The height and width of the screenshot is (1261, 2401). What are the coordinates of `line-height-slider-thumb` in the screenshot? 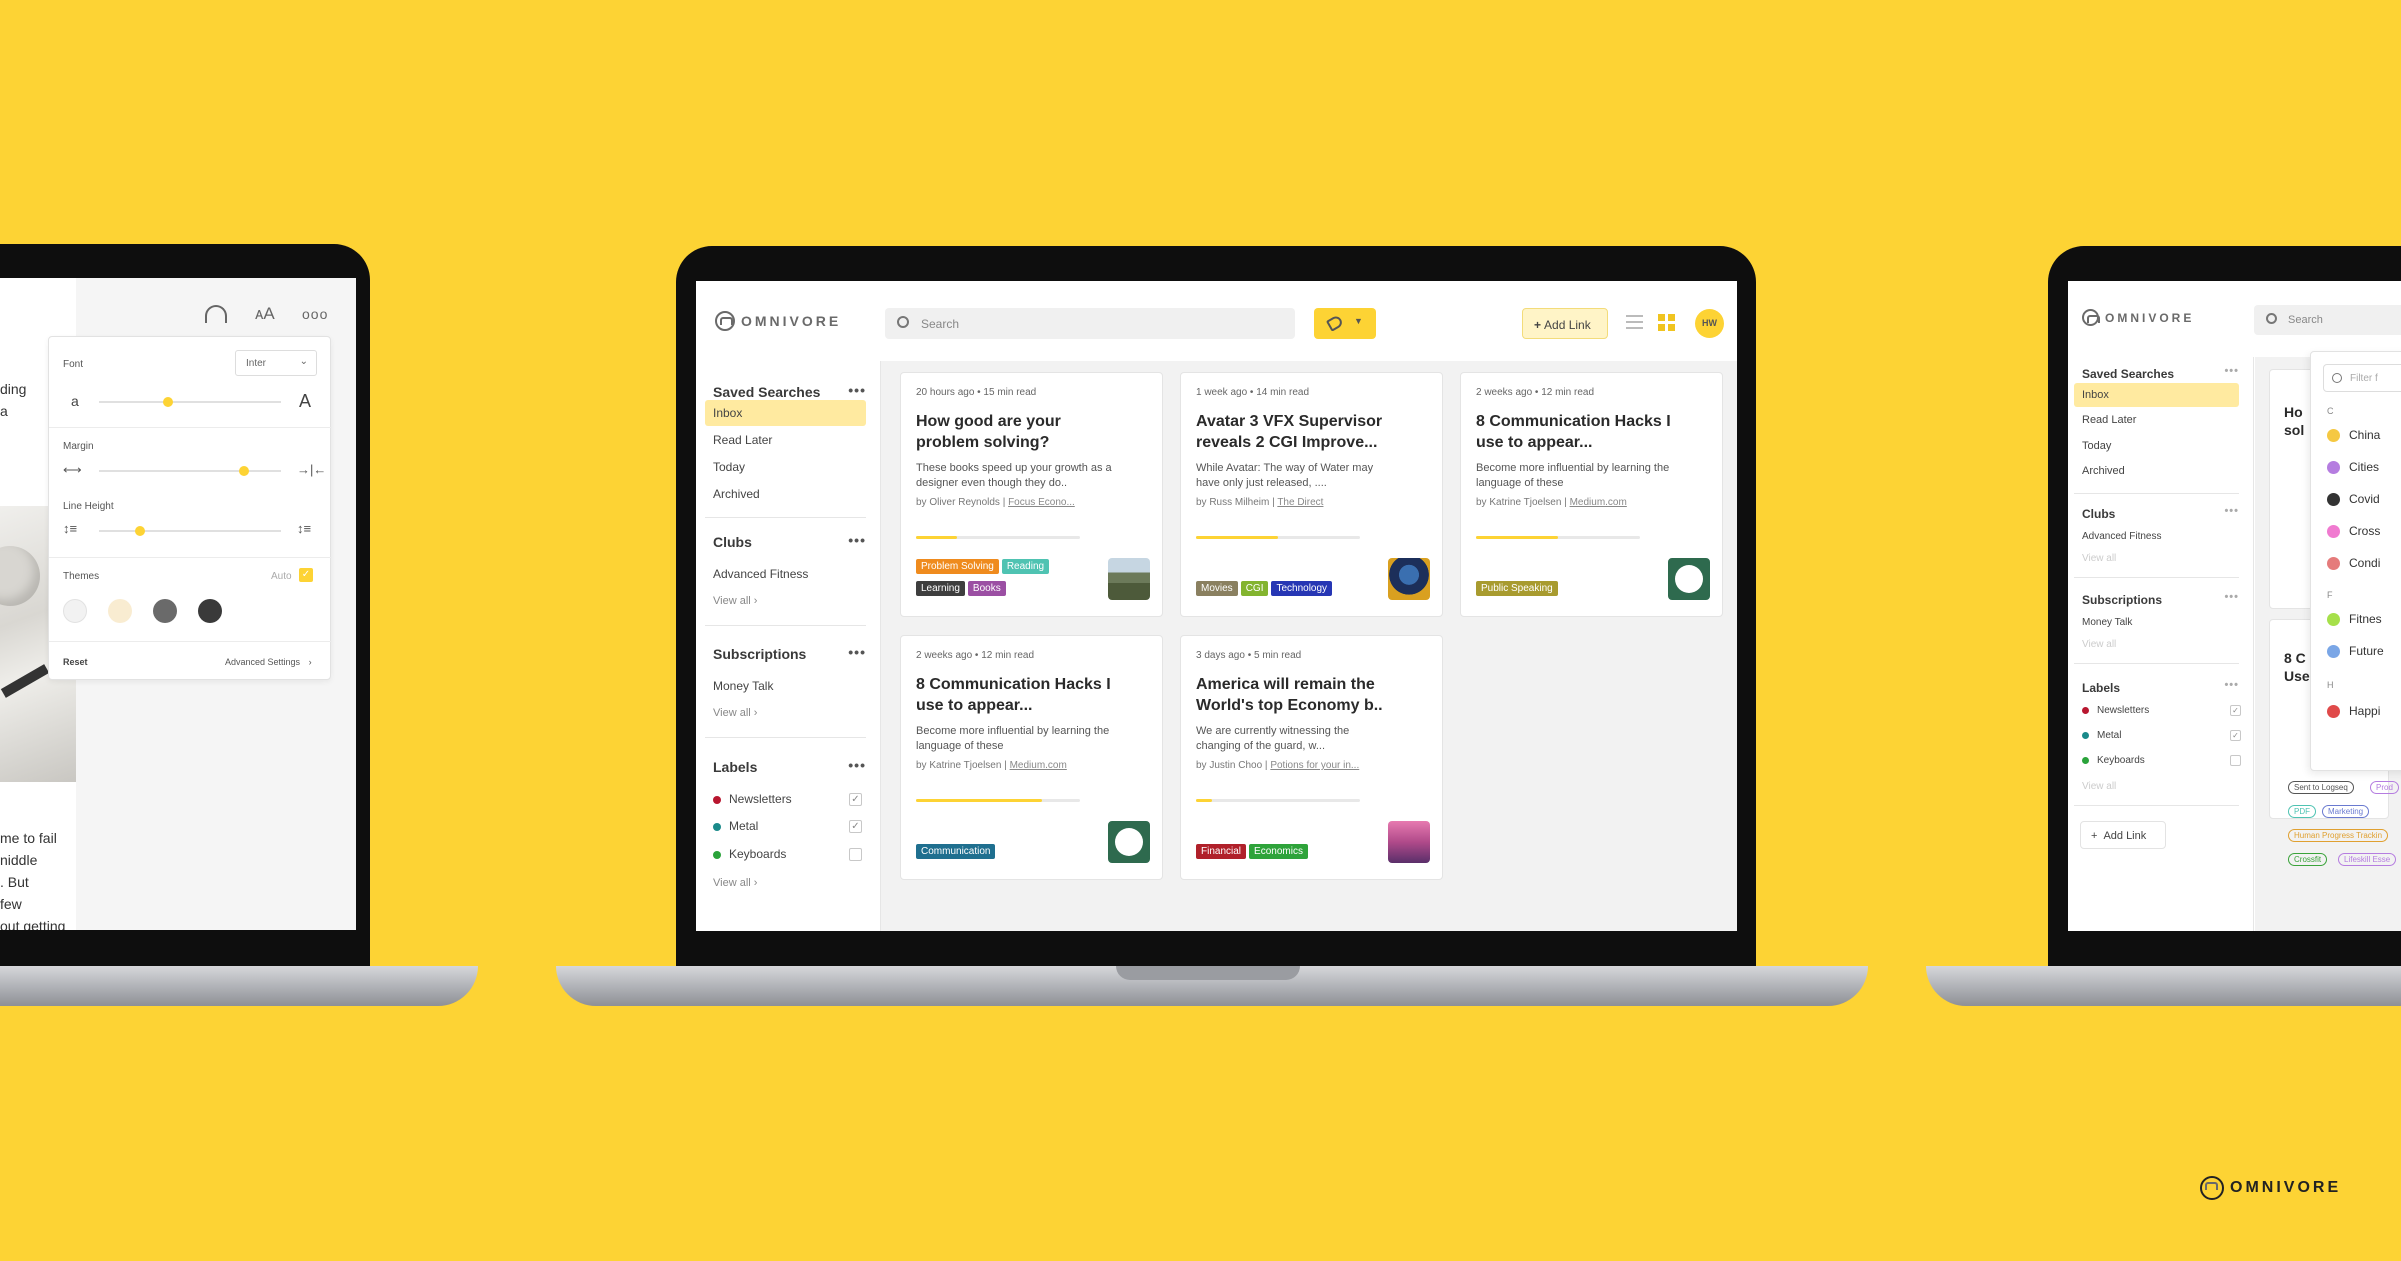 It's located at (140, 531).